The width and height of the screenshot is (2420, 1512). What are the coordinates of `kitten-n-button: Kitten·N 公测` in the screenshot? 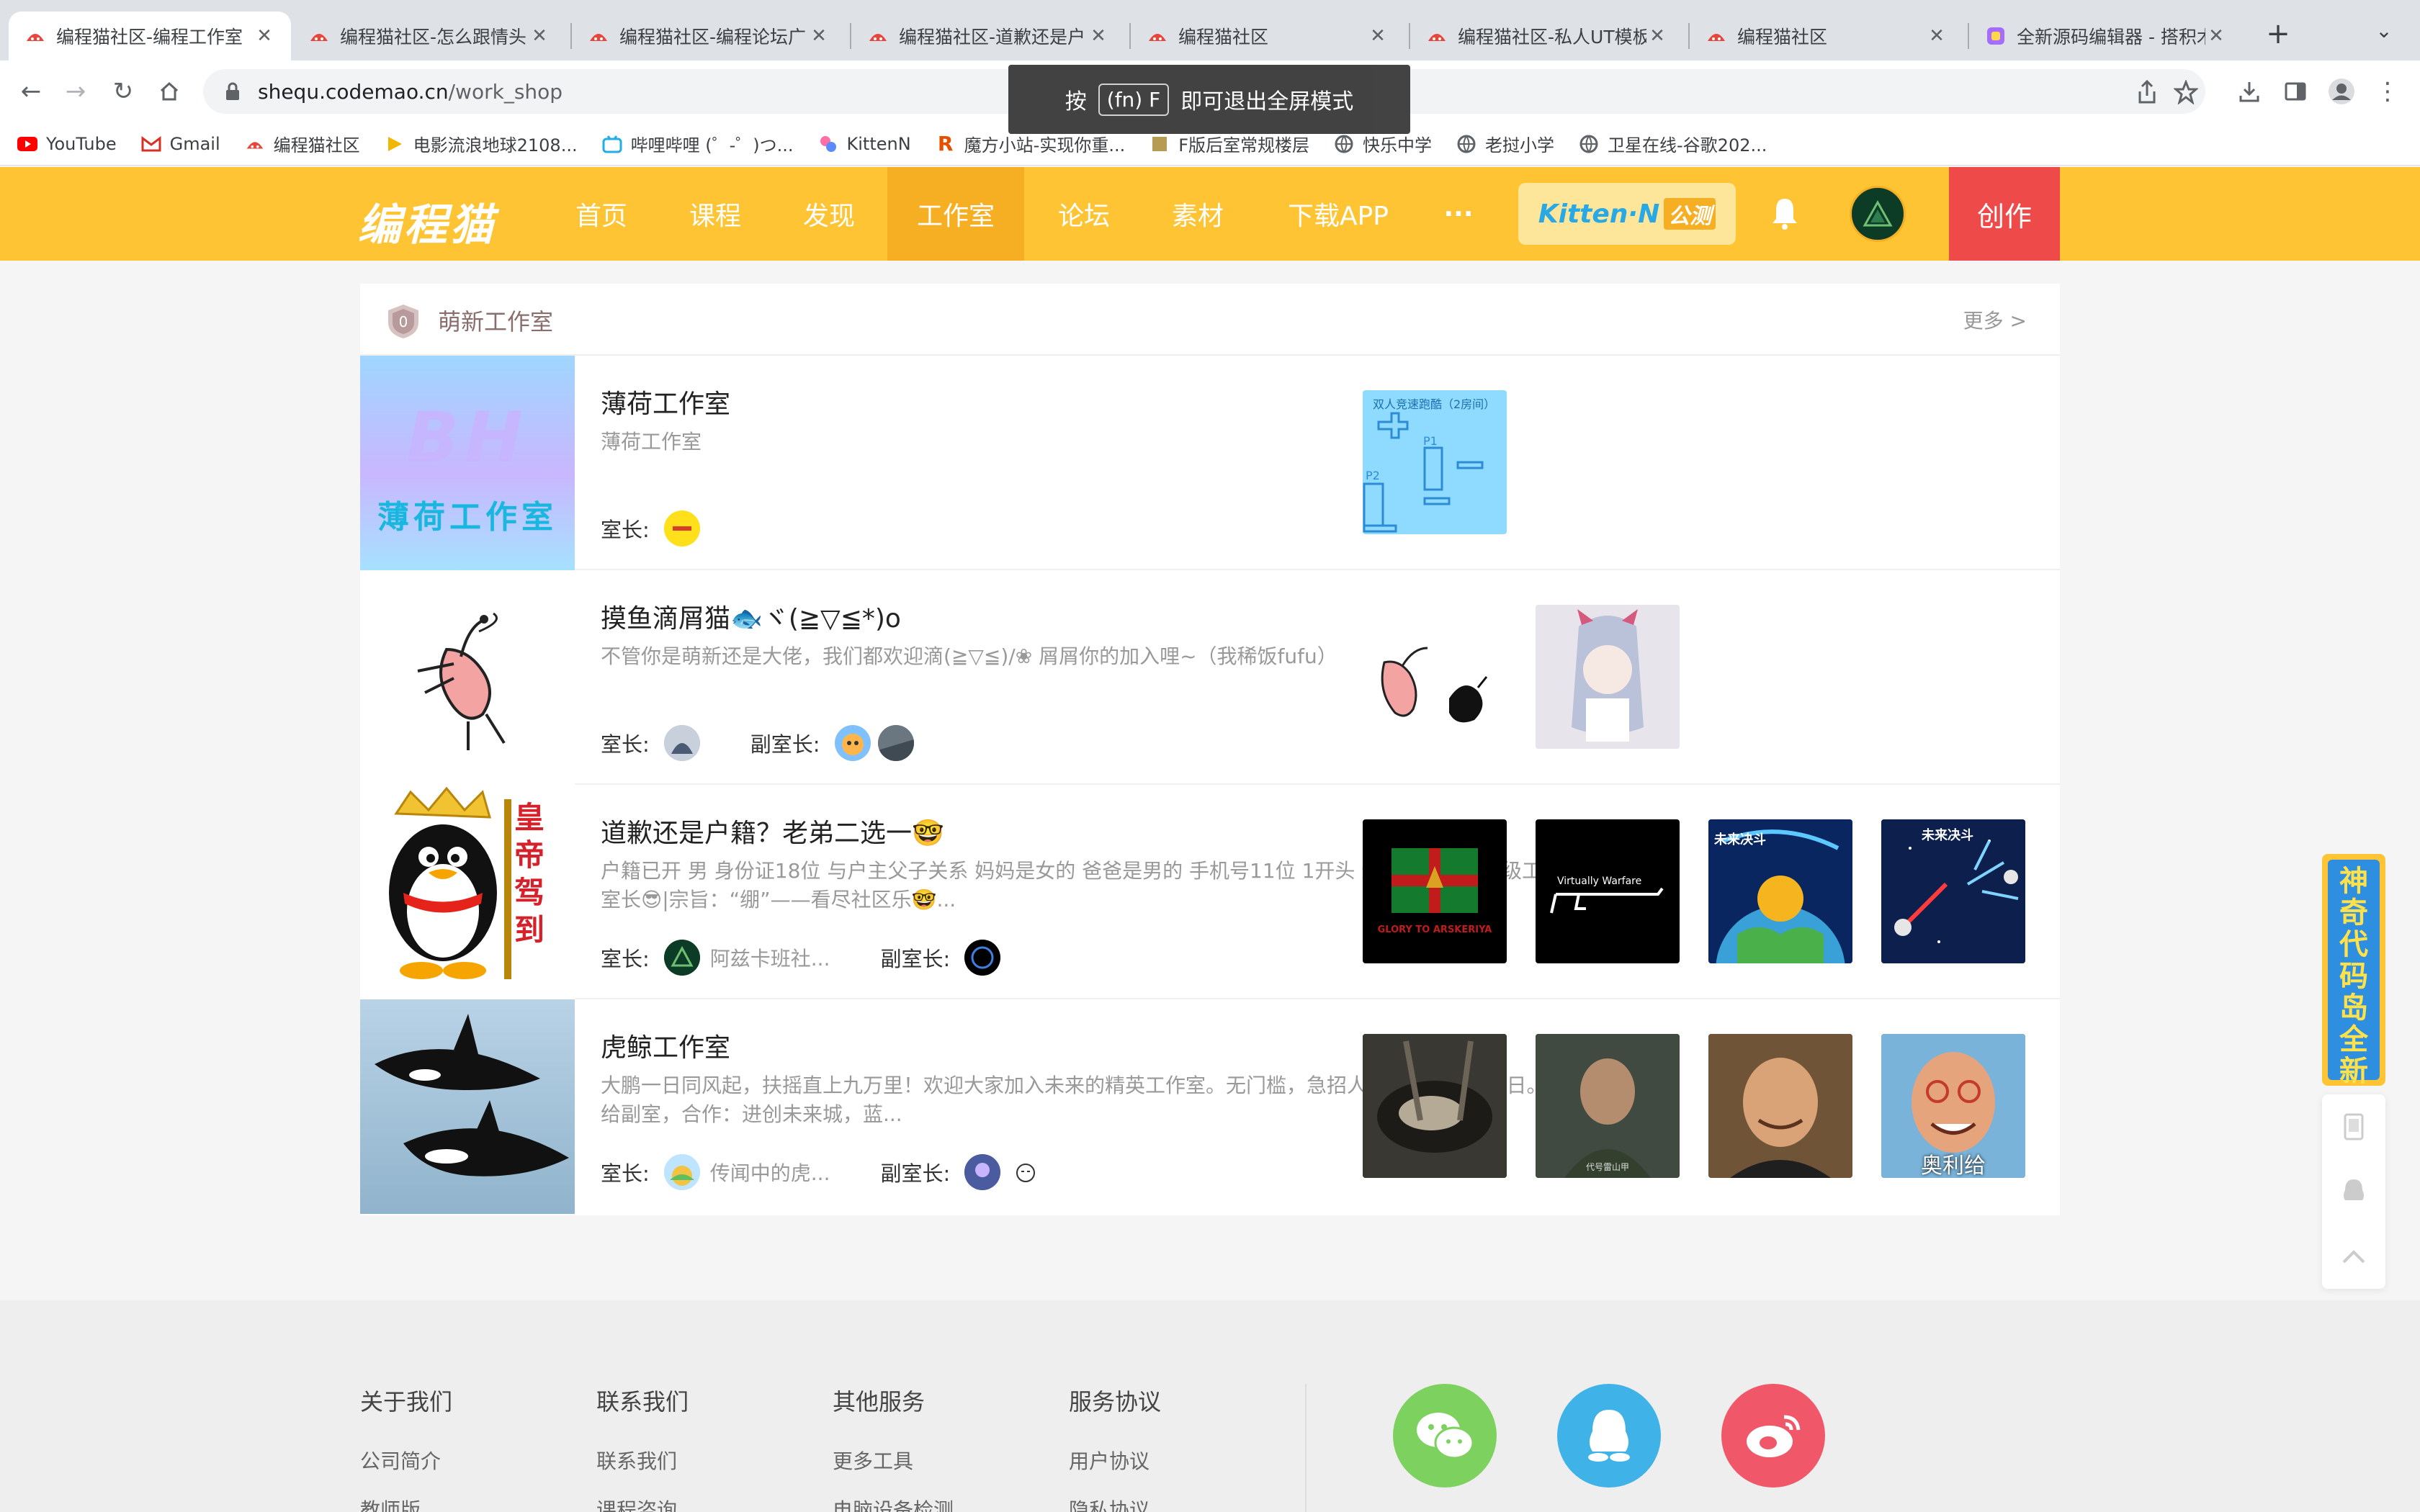 It's located at (1627, 214).